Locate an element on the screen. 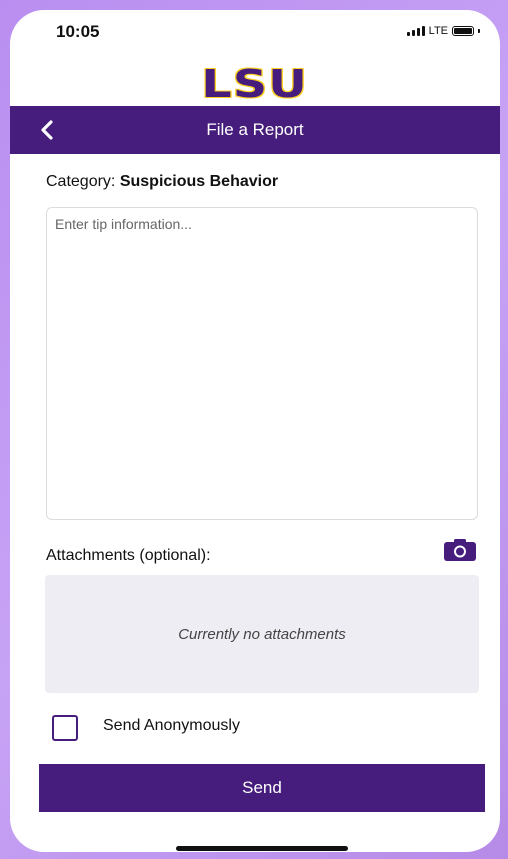 This screenshot has width=508, height=859. category-line: Category: Suspicious Behavior is located at coordinates (162, 182).